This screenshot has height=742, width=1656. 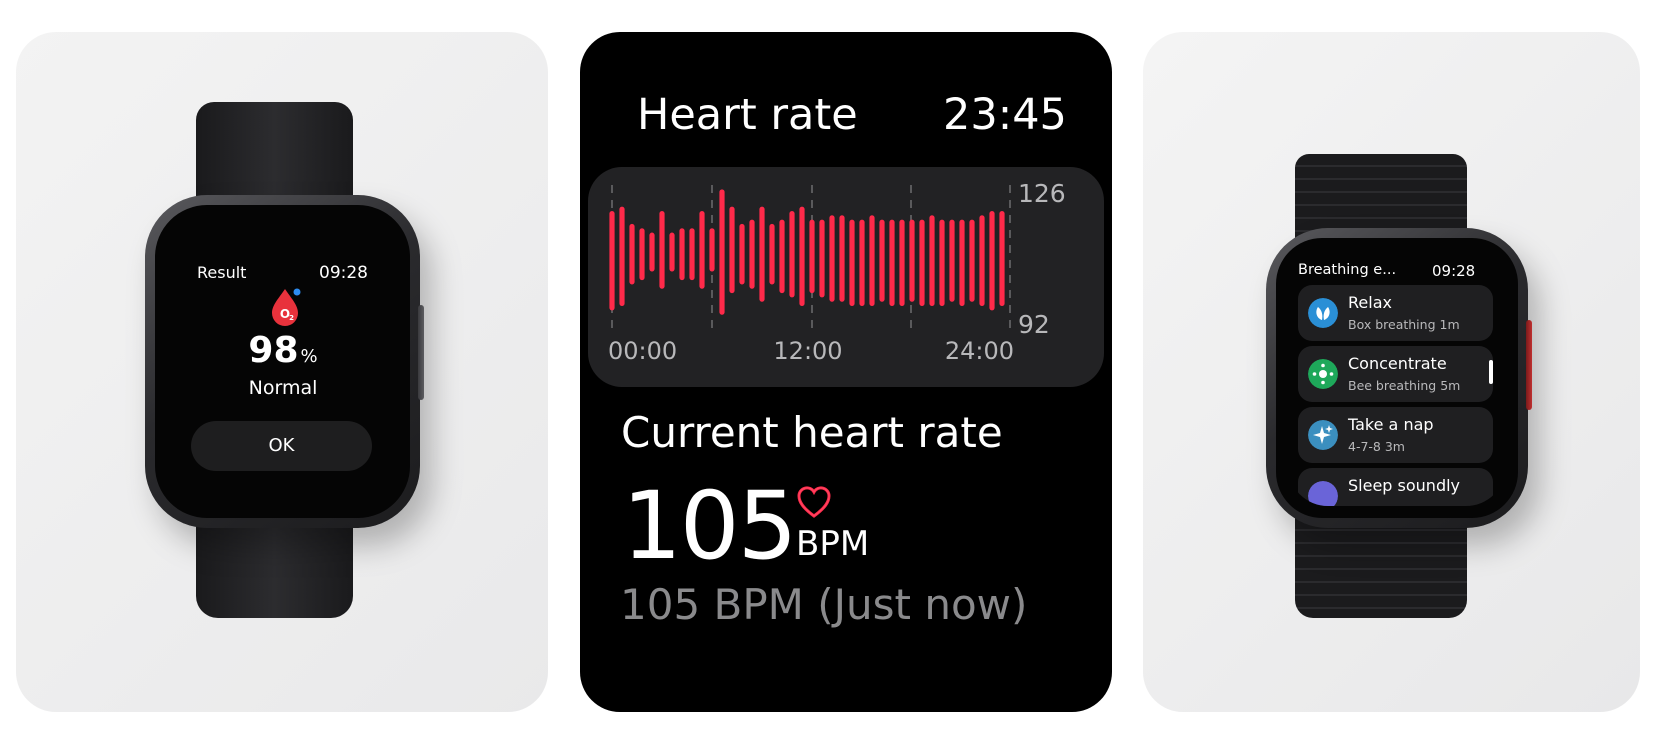 What do you see at coordinates (1042, 193) in the screenshot?
I see `y-tick-label: 126` at bounding box center [1042, 193].